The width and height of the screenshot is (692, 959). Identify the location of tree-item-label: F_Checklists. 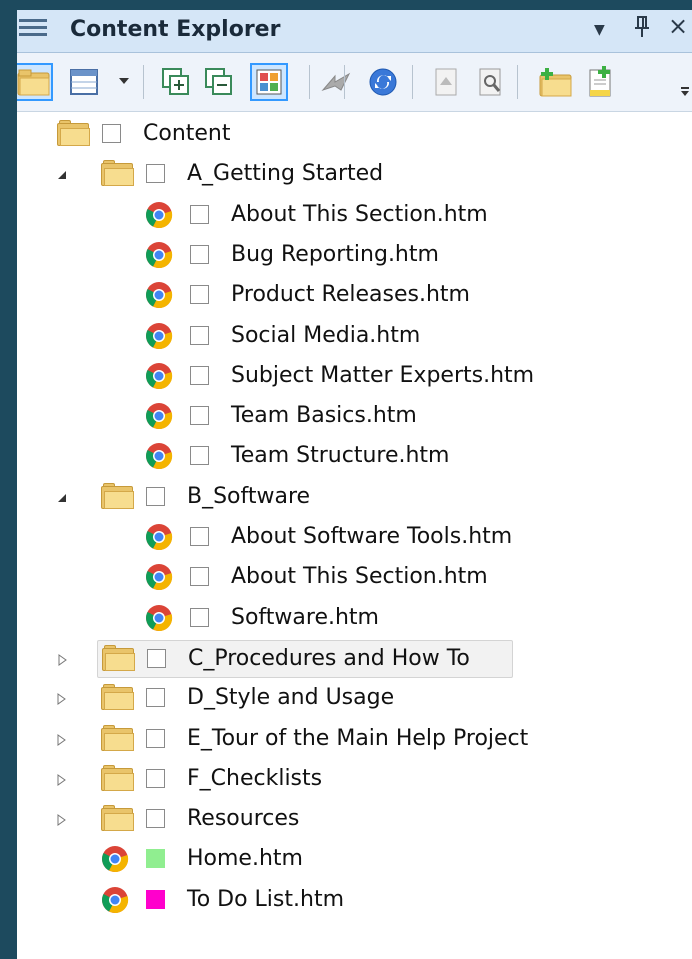
(255, 778).